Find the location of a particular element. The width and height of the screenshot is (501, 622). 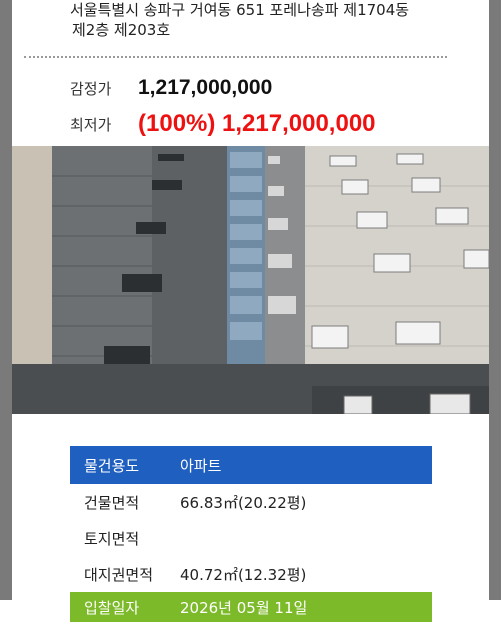

building-area-row: 건물면적 66.83㎡(20.22평) is located at coordinates (251, 502).